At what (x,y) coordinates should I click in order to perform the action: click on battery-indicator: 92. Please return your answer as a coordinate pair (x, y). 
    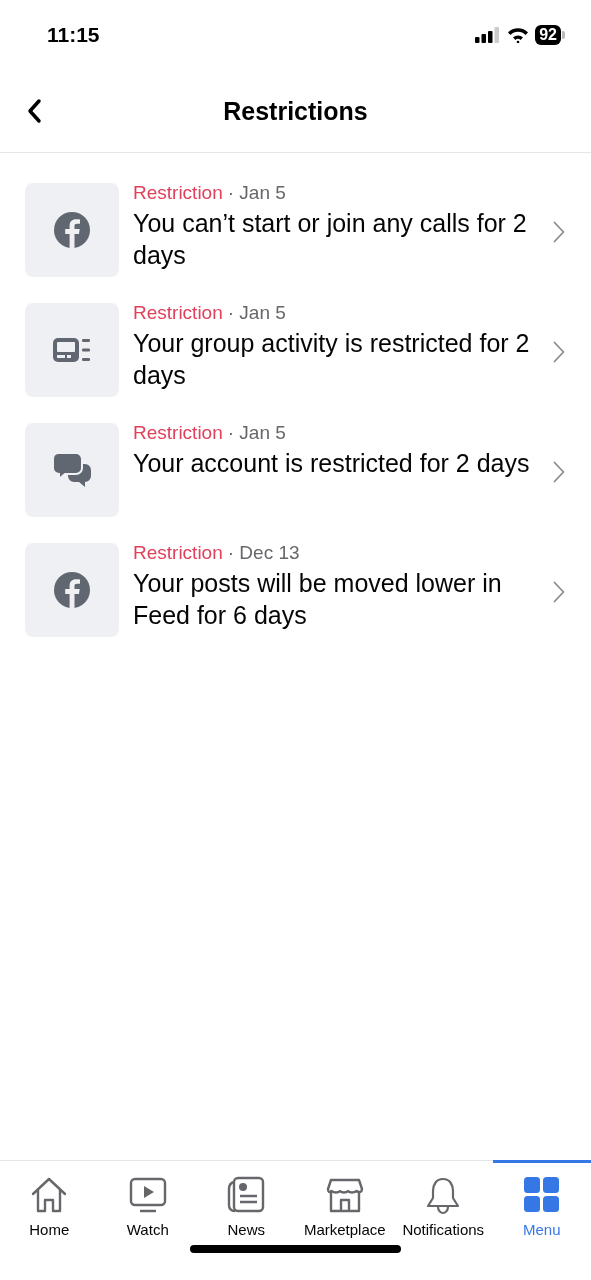
    Looking at the image, I should click on (548, 35).